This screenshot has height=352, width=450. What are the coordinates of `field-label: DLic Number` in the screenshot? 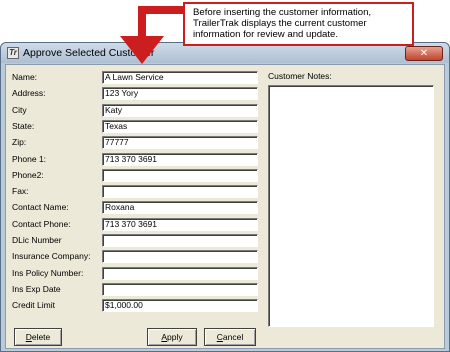 It's located at (37, 240).